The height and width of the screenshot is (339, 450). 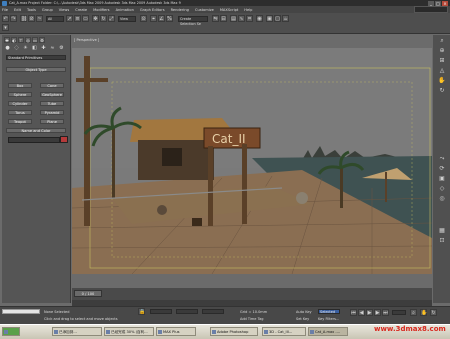 What do you see at coordinates (55, 19) in the screenshot?
I see `selection-filter-dropdown: All` at bounding box center [55, 19].